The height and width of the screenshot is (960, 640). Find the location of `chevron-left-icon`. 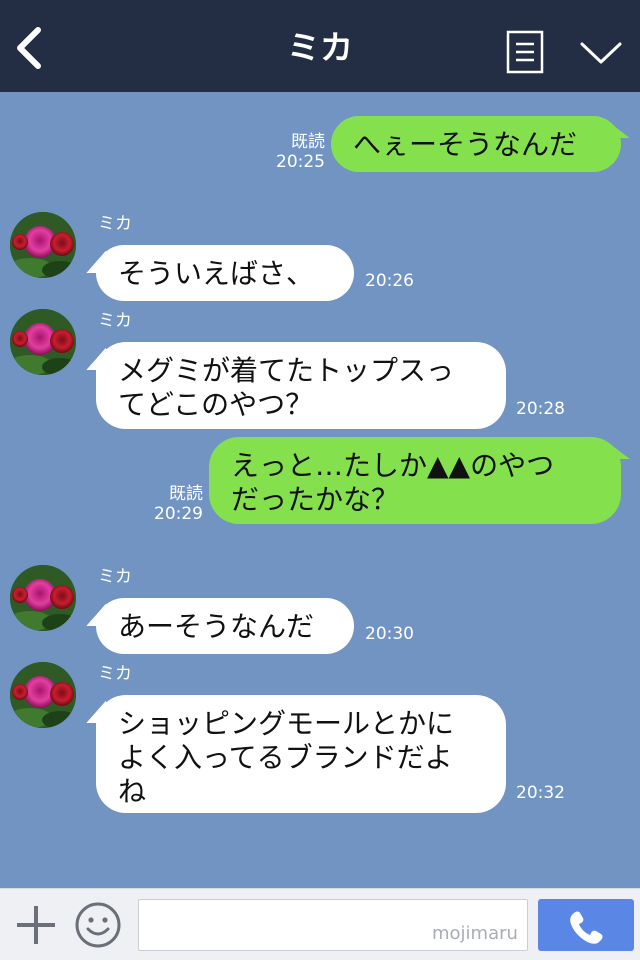

chevron-left-icon is located at coordinates (29, 48).